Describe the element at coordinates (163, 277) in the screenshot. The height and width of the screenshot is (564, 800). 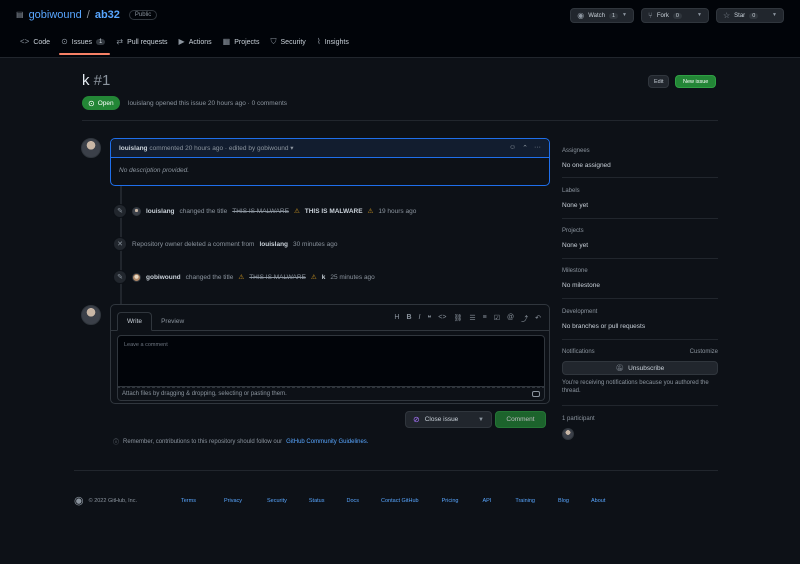
I see `event-actor: gobiwound` at that location.